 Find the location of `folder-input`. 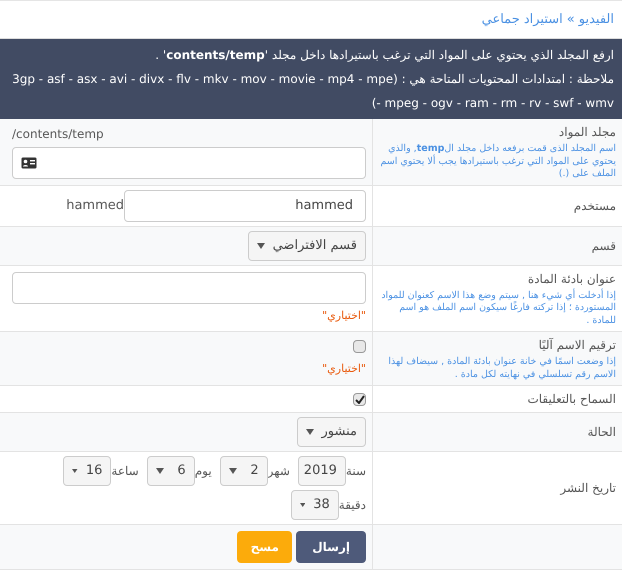

folder-input is located at coordinates (189, 162).